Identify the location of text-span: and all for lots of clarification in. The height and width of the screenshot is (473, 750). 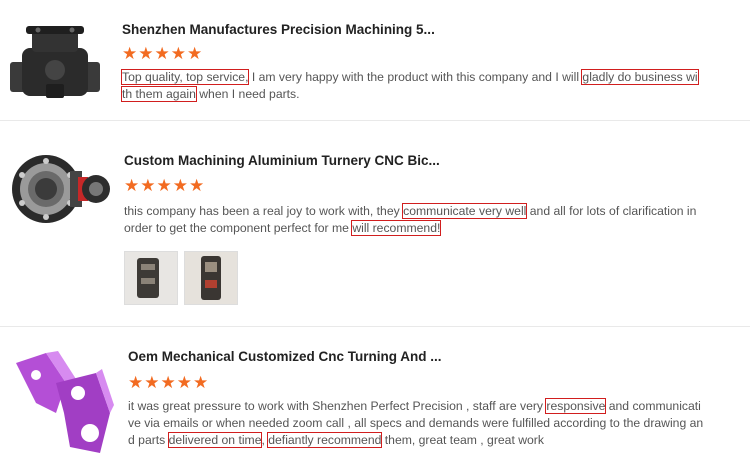
(611, 211).